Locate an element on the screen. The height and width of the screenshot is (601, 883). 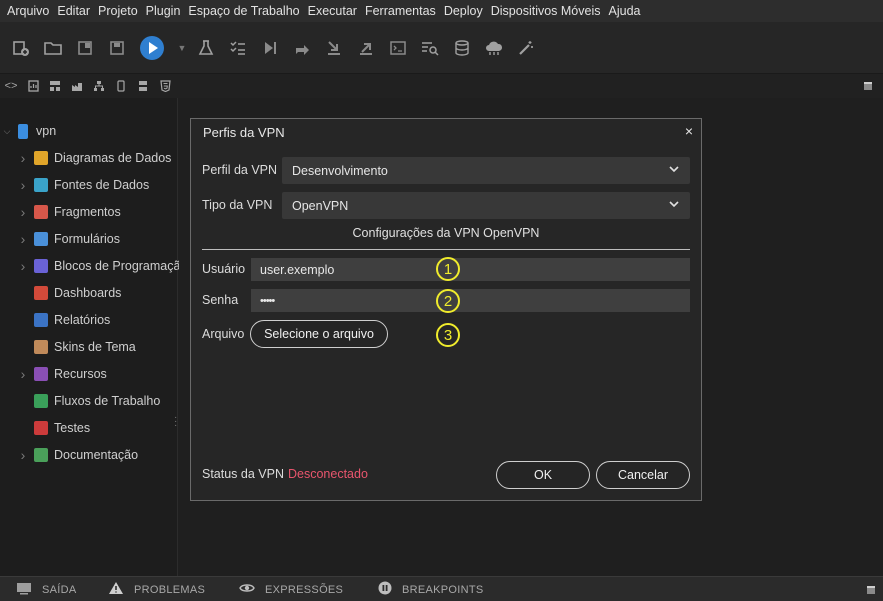
username-label: Usuário is located at coordinates (224, 269).